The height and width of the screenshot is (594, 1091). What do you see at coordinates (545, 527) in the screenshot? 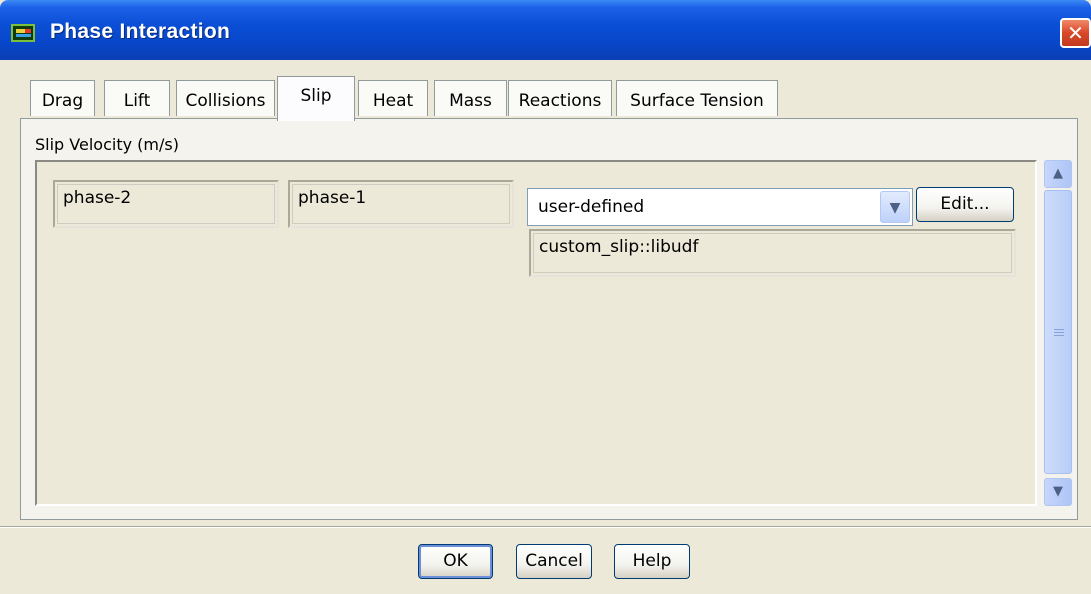
I see `footer-divider` at bounding box center [545, 527].